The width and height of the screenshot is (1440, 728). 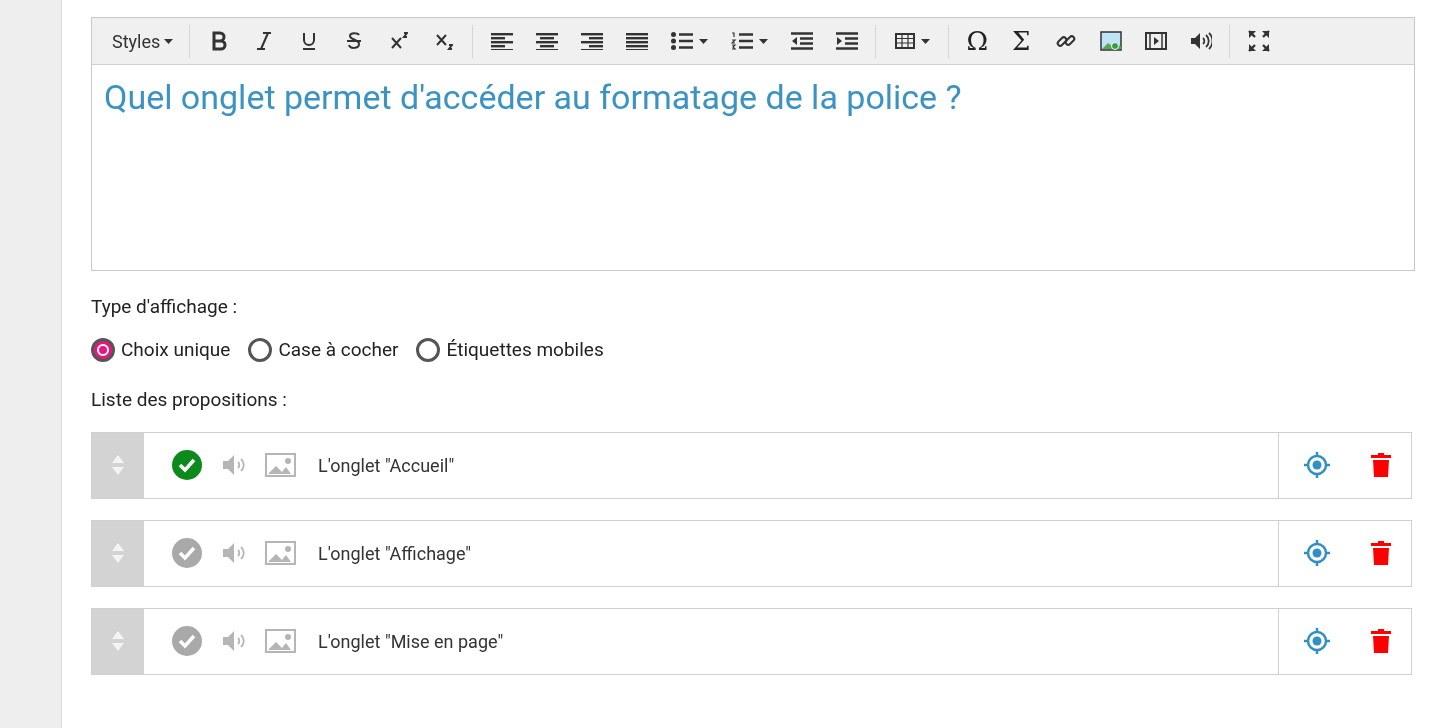 What do you see at coordinates (801, 41) in the screenshot?
I see `outdent-icon` at bounding box center [801, 41].